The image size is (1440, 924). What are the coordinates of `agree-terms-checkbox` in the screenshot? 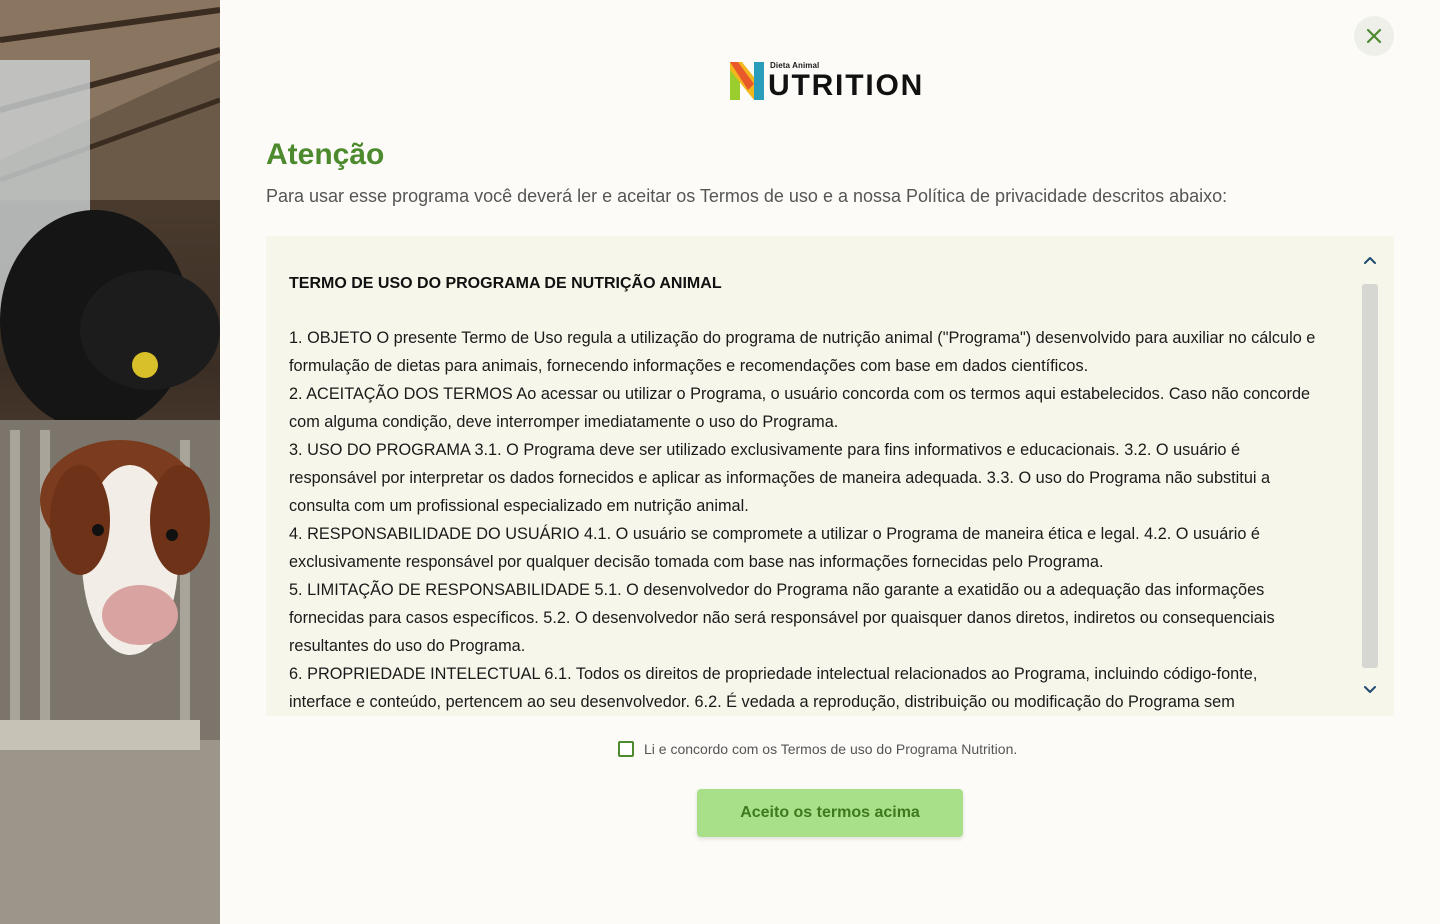 It's located at (626, 749).